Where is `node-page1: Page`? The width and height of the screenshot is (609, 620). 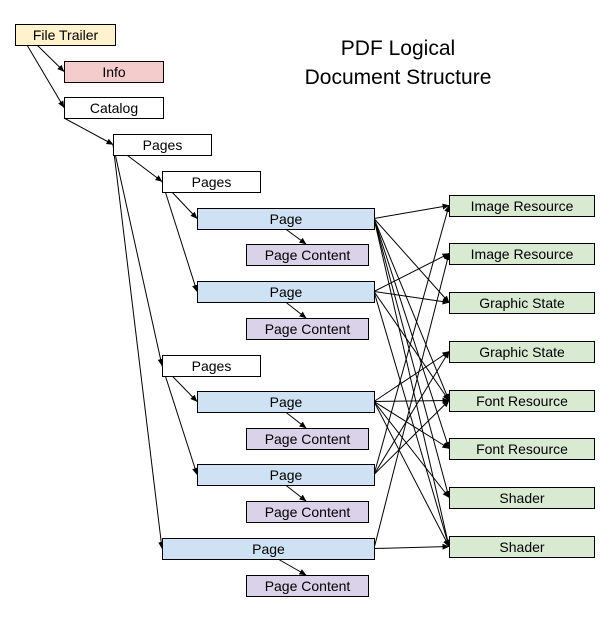 node-page1: Page is located at coordinates (286, 219).